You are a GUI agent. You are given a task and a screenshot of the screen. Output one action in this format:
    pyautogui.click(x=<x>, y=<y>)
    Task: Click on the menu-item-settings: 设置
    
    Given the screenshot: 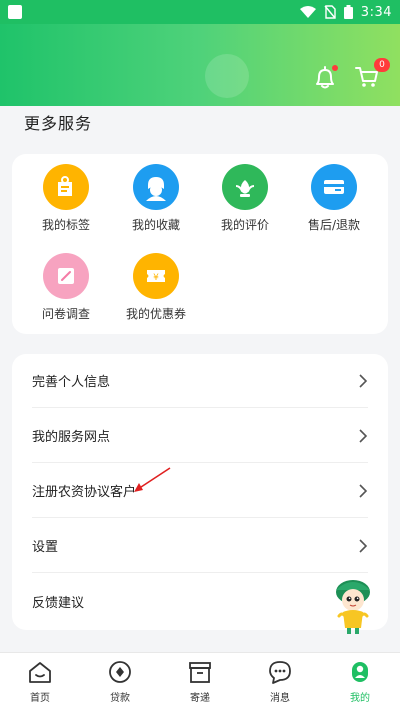 What is the action you would take?
    pyautogui.click(x=200, y=546)
    